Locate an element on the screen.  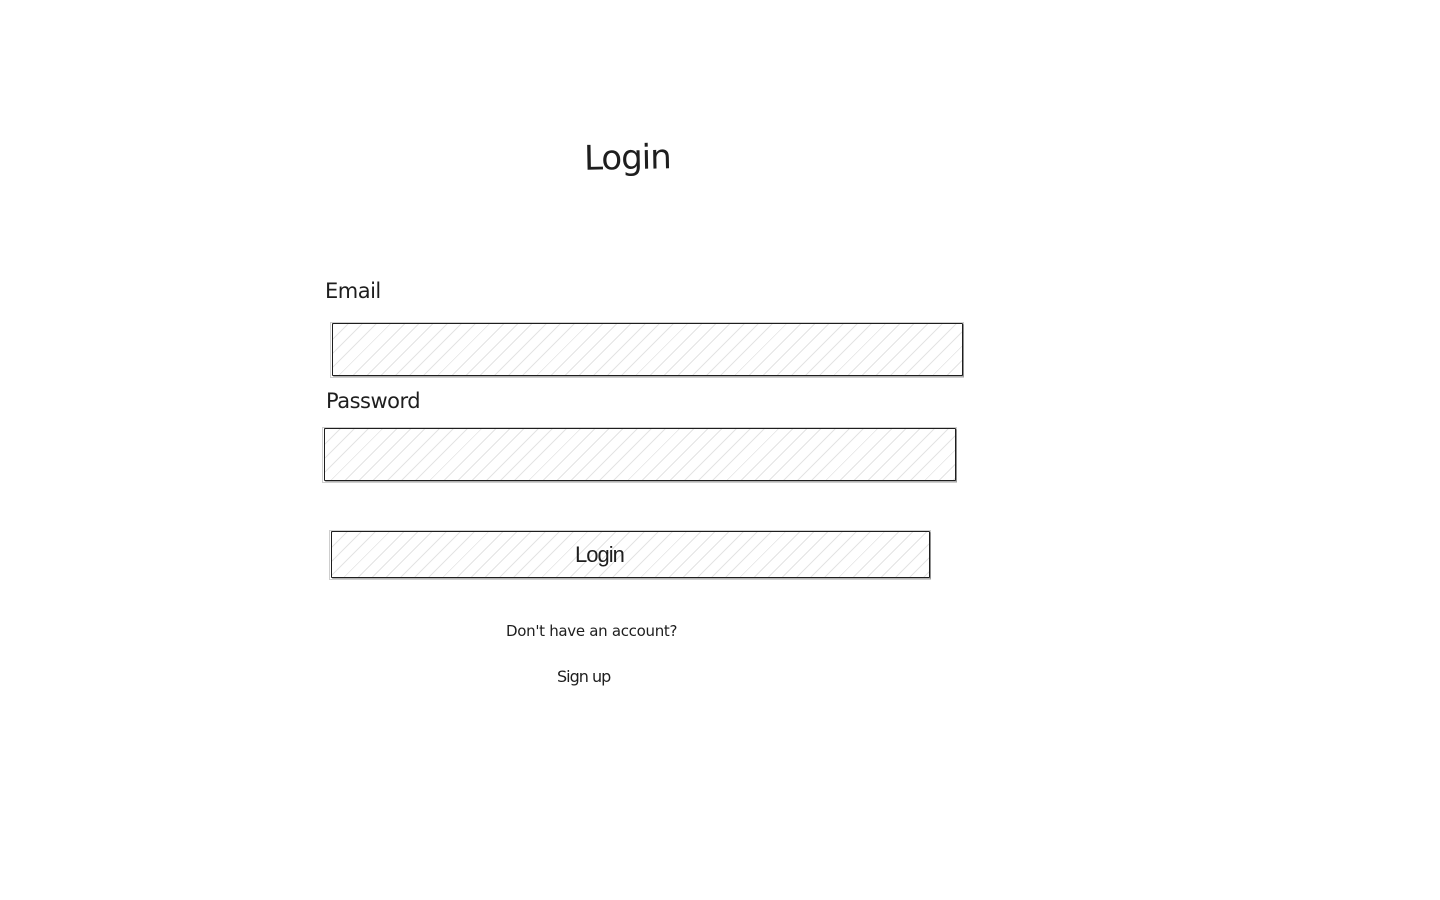
password-label: Password is located at coordinates (373, 401).